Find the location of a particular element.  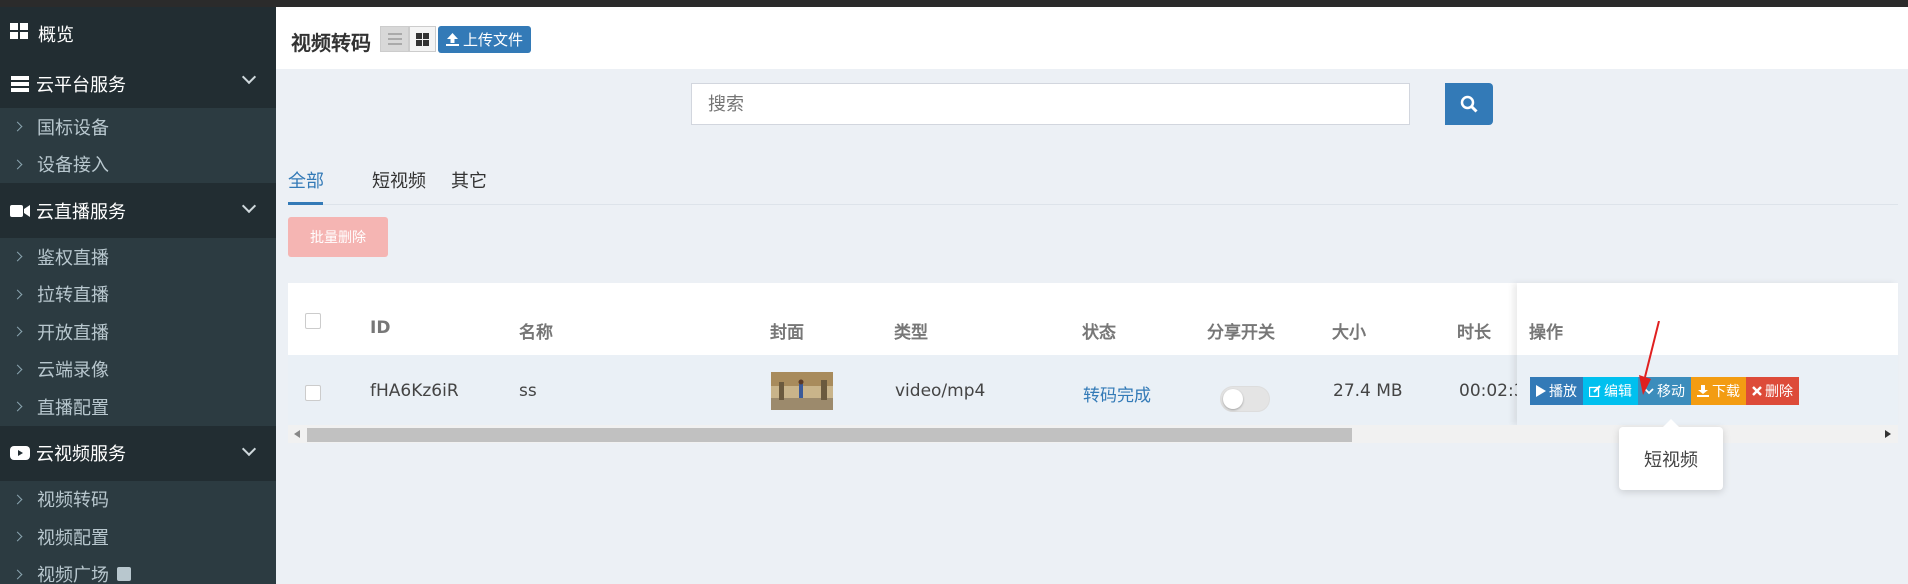

active-tab-indicator is located at coordinates (305, 203).